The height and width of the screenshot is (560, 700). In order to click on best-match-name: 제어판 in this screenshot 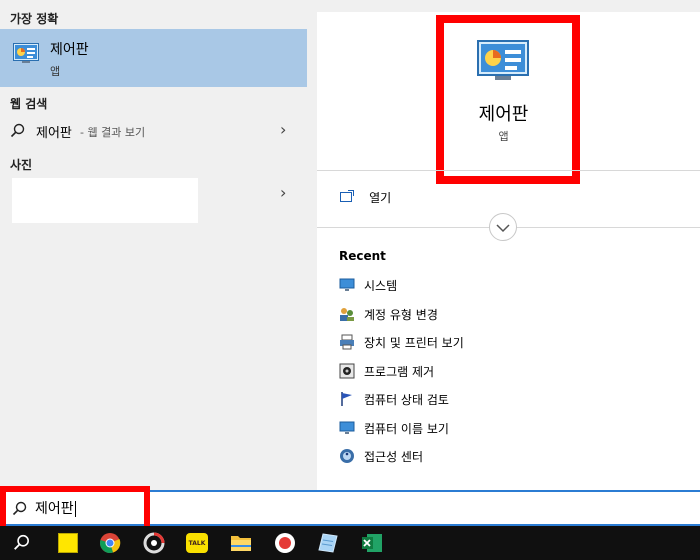, I will do `click(69, 50)`.